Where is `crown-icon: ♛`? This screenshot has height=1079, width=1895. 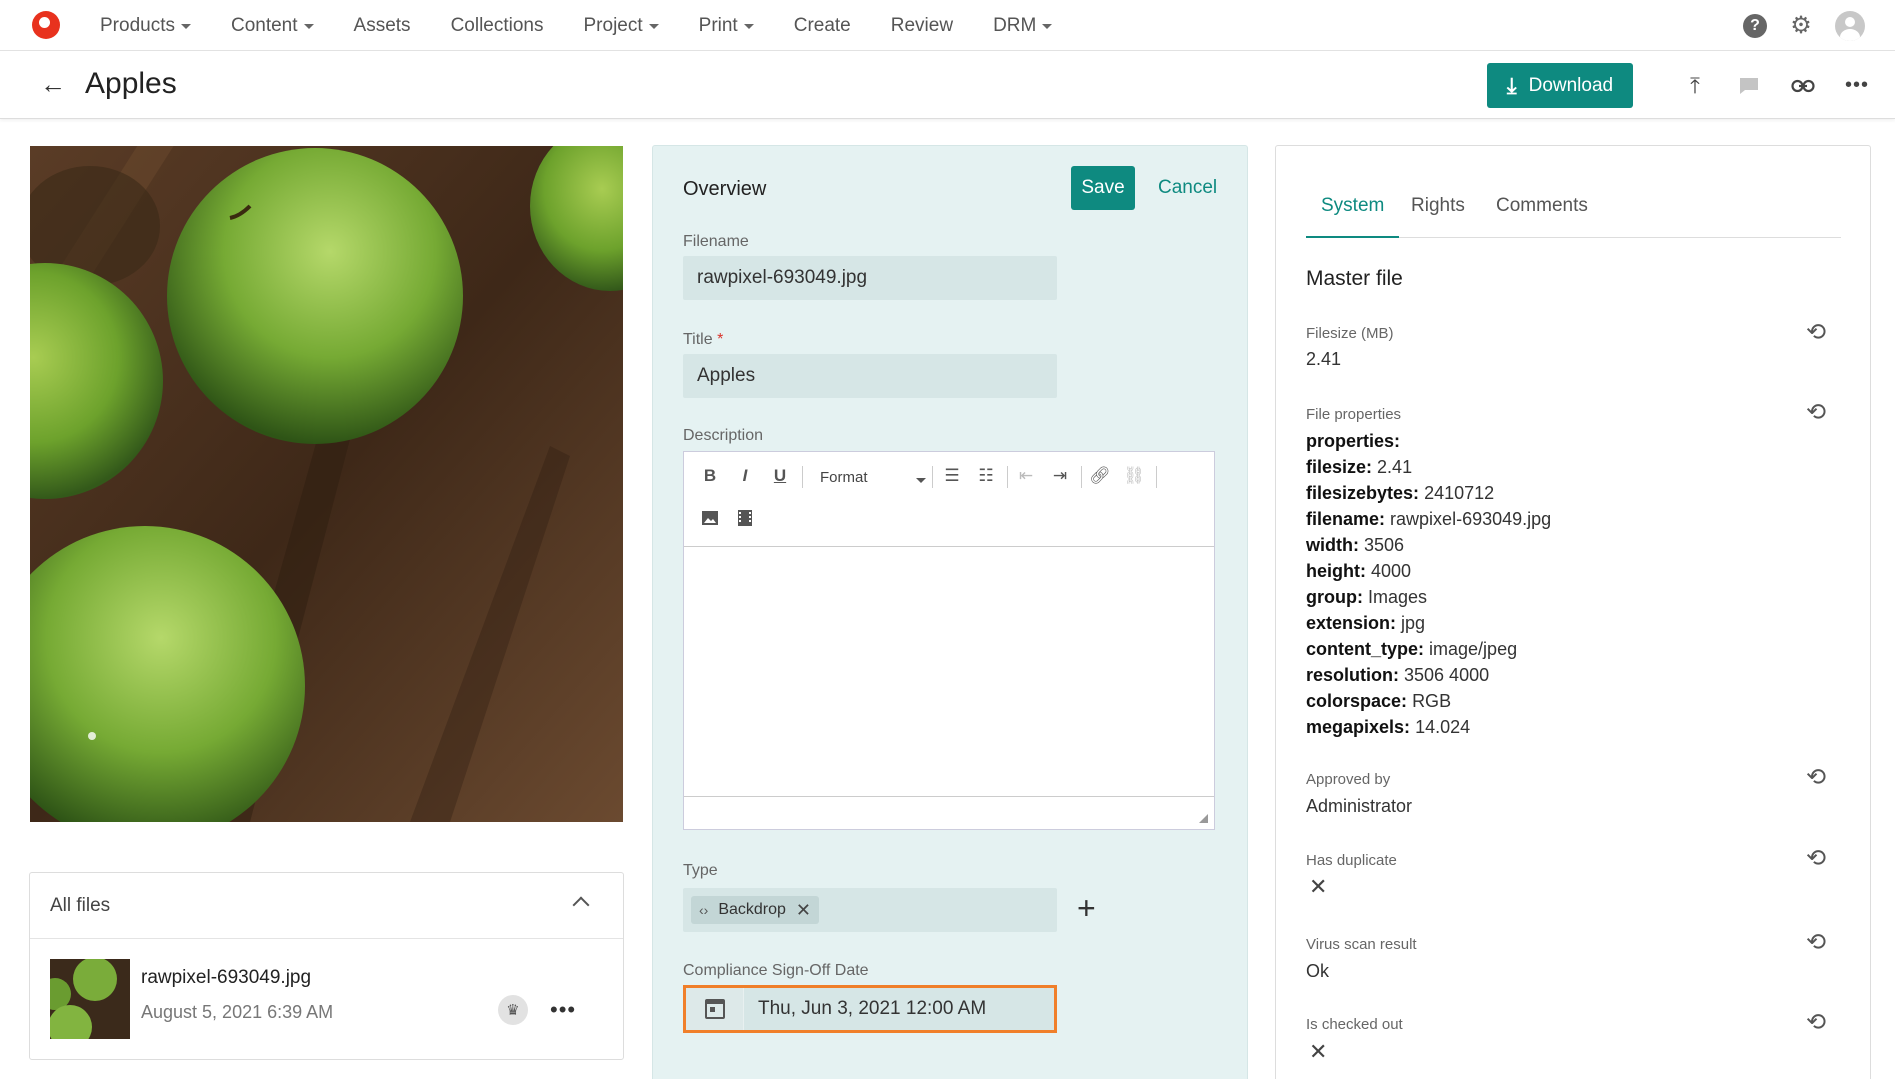
crown-icon: ♛ is located at coordinates (513, 1010).